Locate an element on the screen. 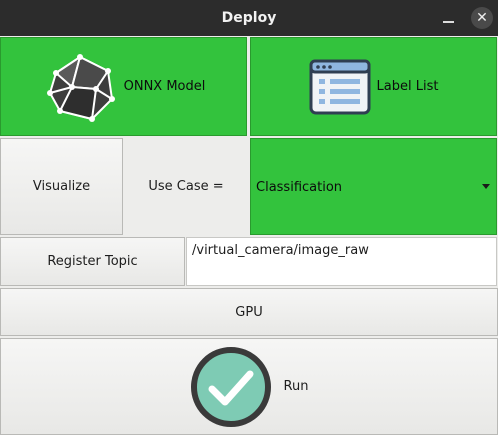 The image size is (498, 435). use-case-value: Classification is located at coordinates (299, 187).